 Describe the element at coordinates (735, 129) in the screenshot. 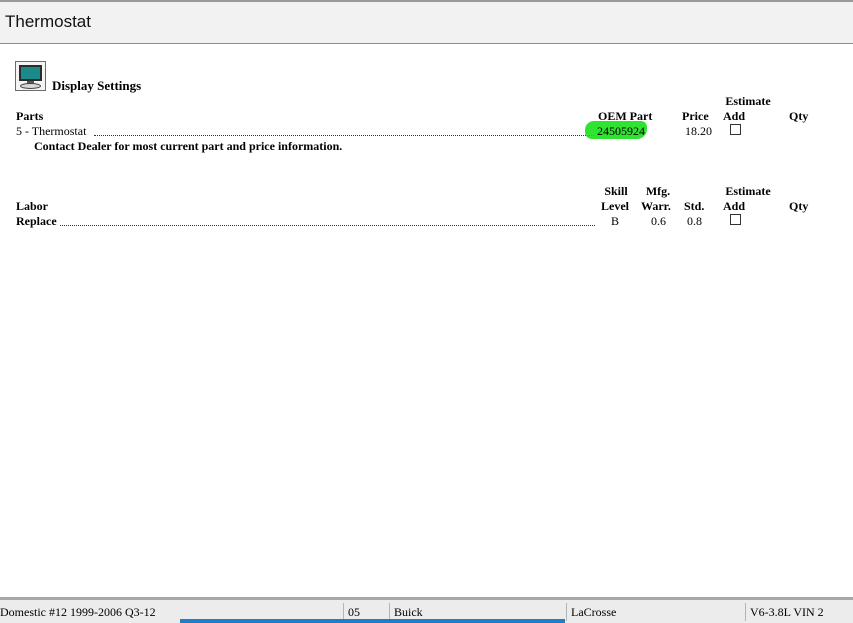

I see `part-estimate-add-checkbox` at that location.